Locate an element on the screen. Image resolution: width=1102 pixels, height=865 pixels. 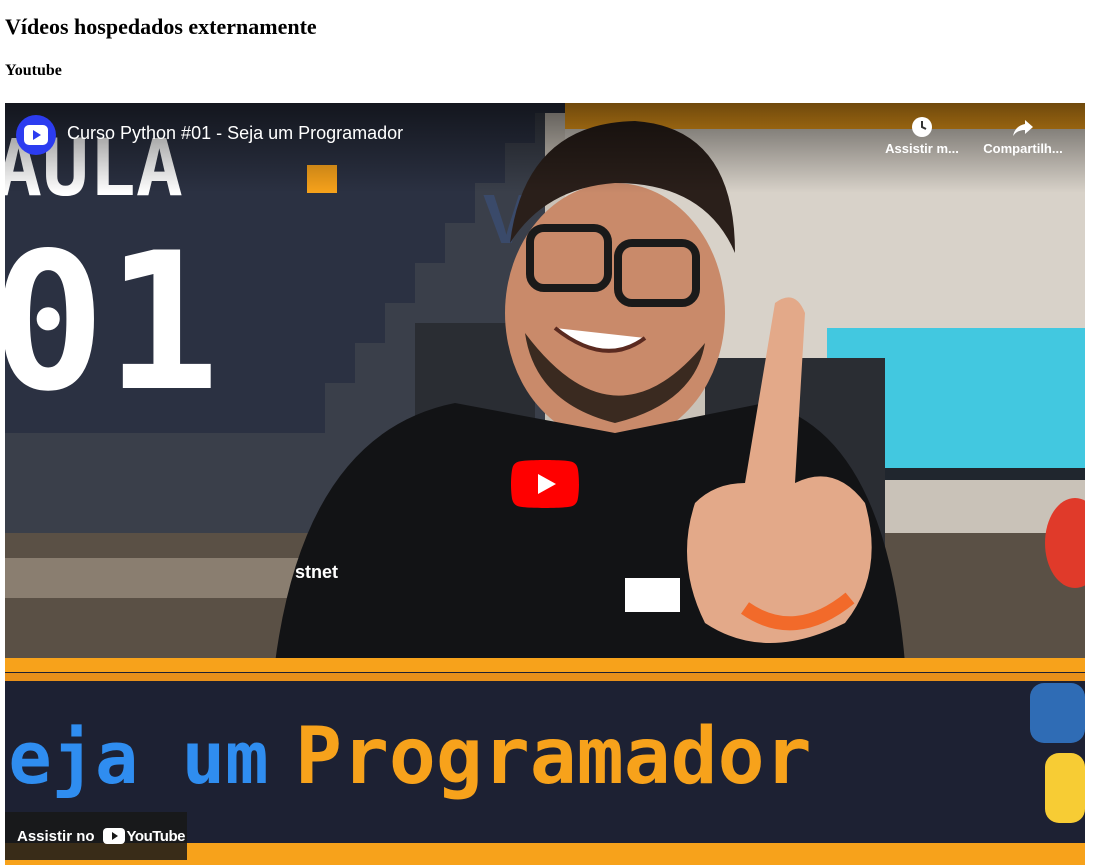
thumb-banner-left: Seja um is located at coordinates (136, 758).